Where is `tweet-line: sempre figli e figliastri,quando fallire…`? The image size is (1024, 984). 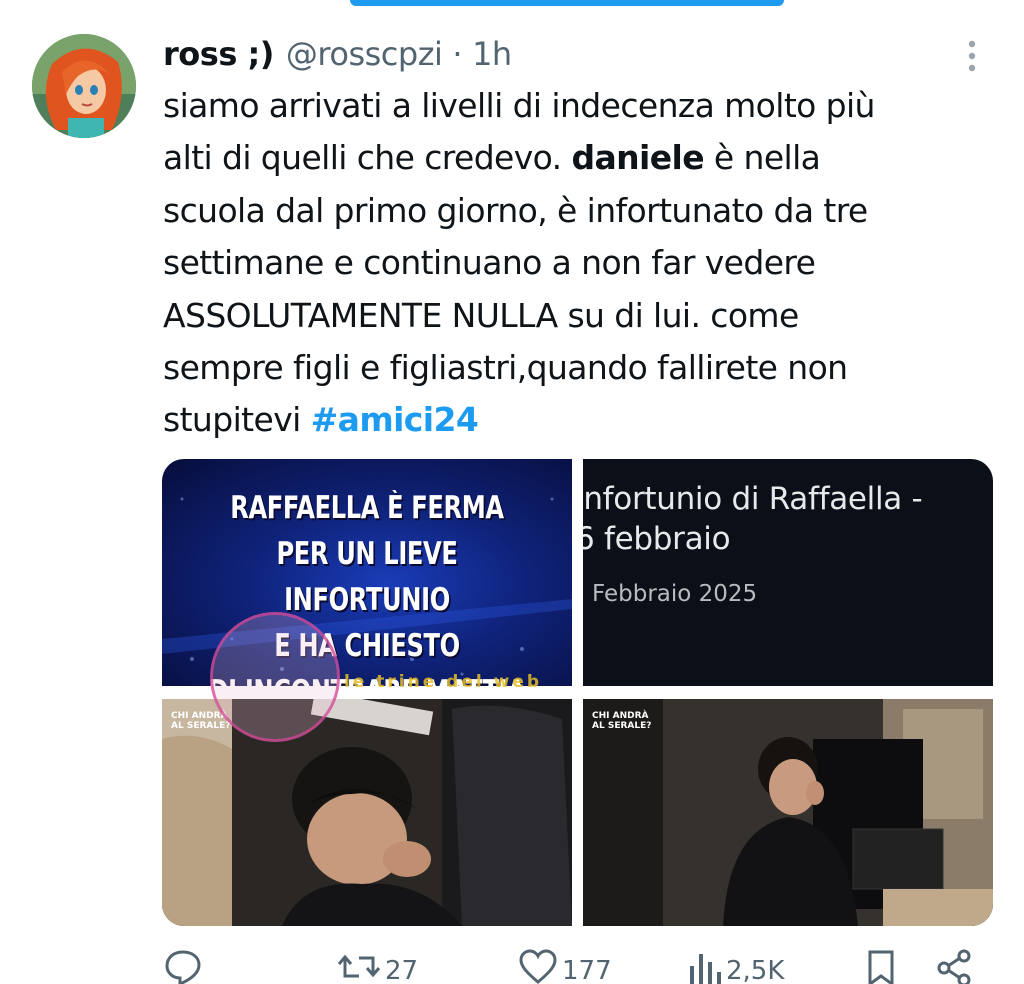
tweet-line: sempre figli e figliastri,quando fallire… is located at coordinates (505, 368).